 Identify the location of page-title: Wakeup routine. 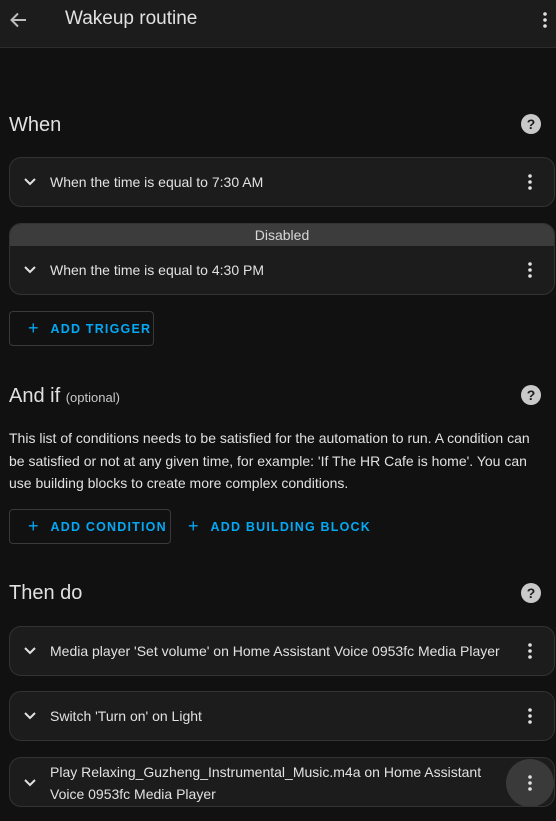
(131, 18).